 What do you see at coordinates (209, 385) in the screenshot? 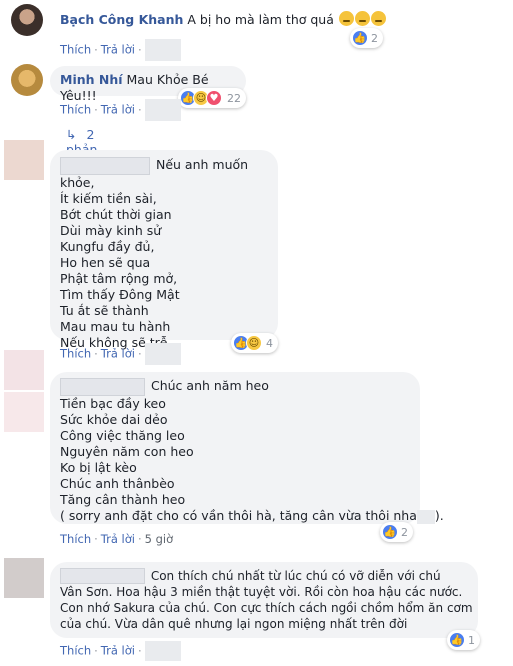
I see `comment-text-line: Chúc anh năm heo` at bounding box center [209, 385].